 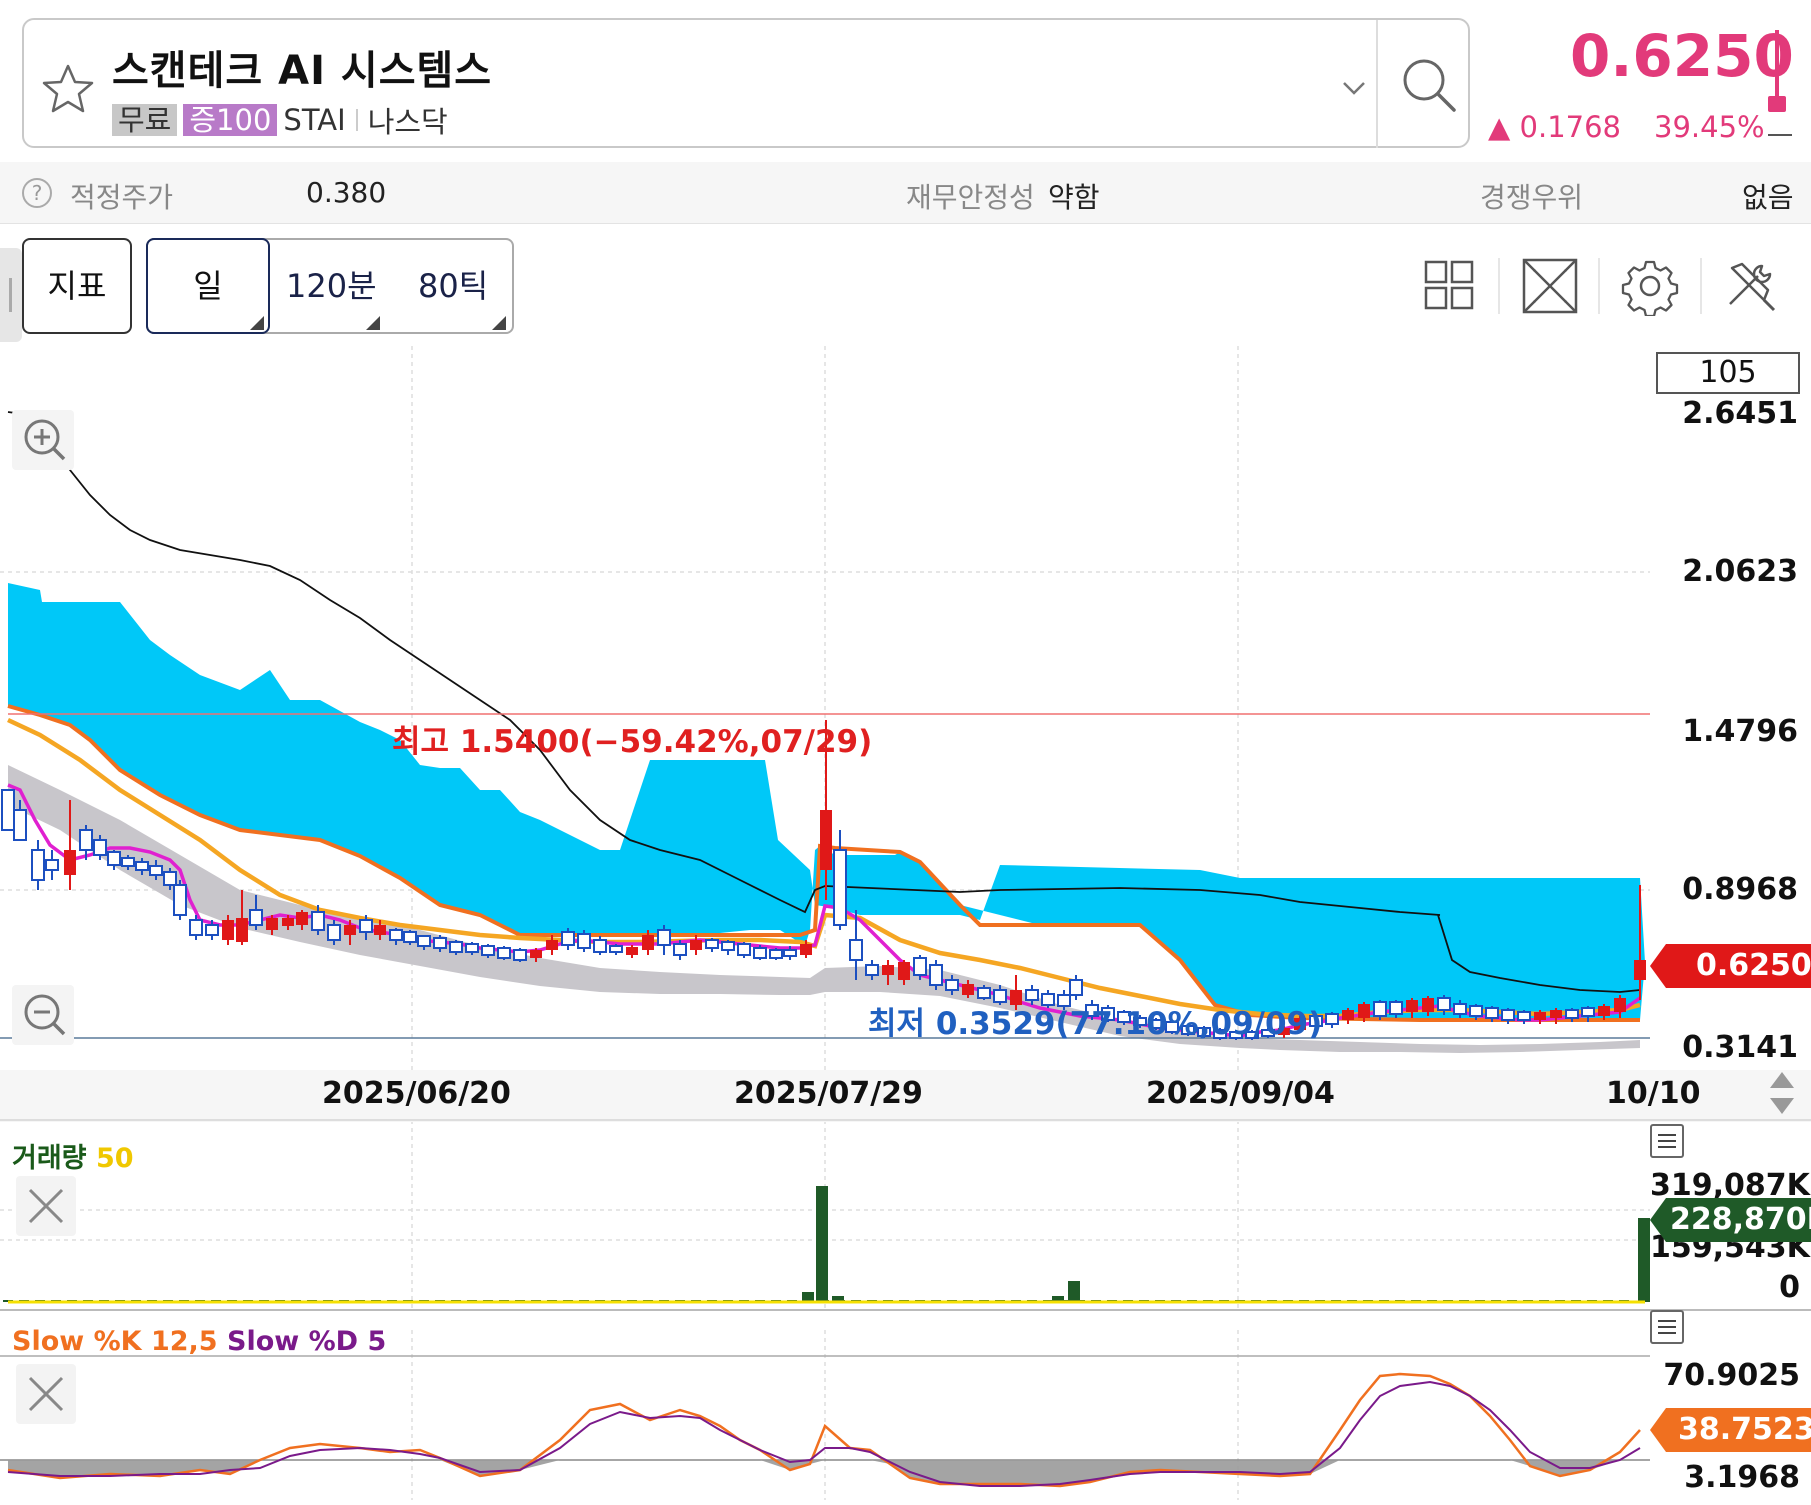 What do you see at coordinates (1740, 1219) in the screenshot?
I see `volume-current-tag: 228,870K` at bounding box center [1740, 1219].